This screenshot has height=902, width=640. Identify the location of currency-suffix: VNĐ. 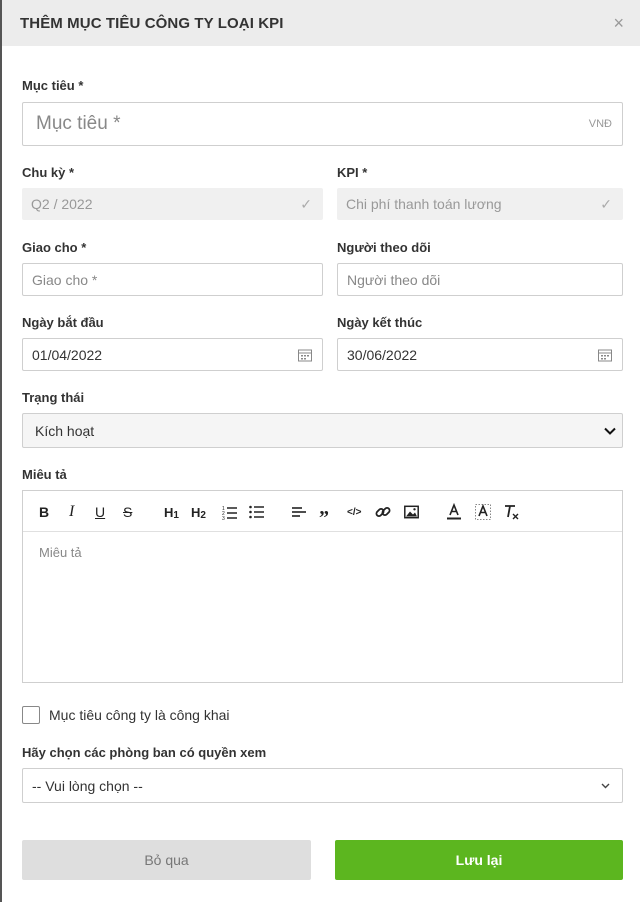
(600, 124).